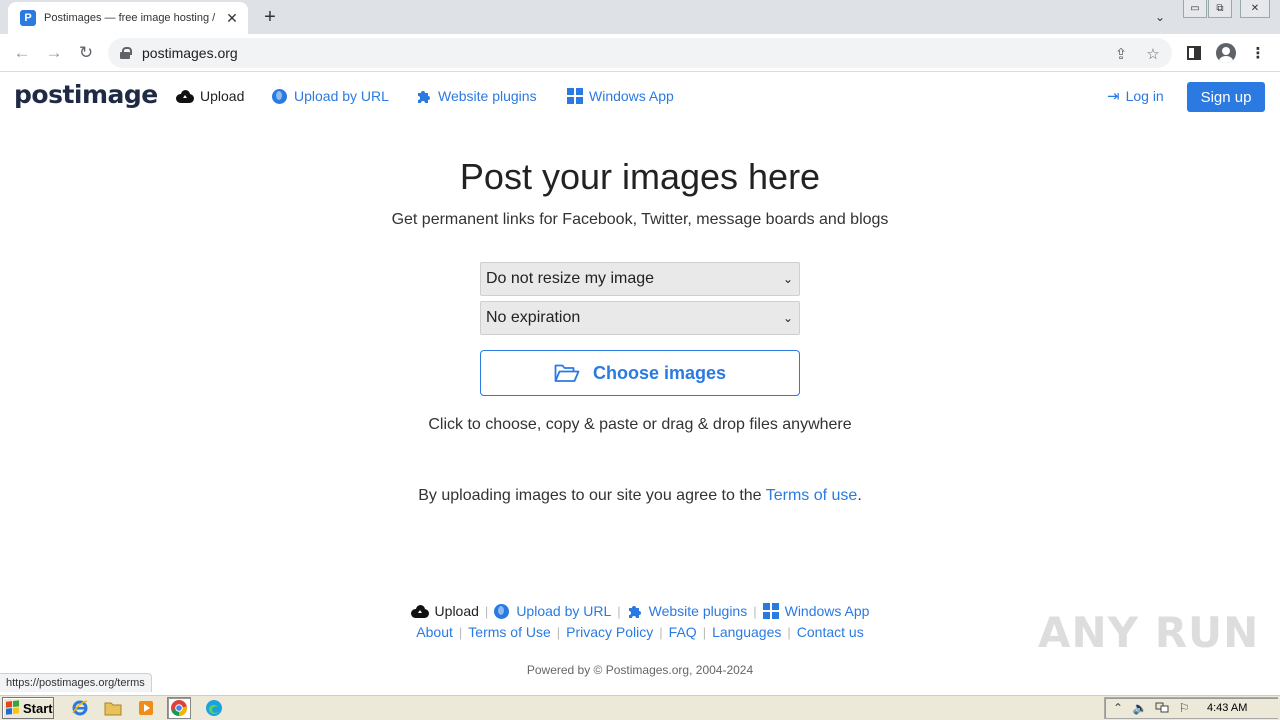 The image size is (1280, 720). I want to click on forward-arrow-icon: →, so click(54, 53).